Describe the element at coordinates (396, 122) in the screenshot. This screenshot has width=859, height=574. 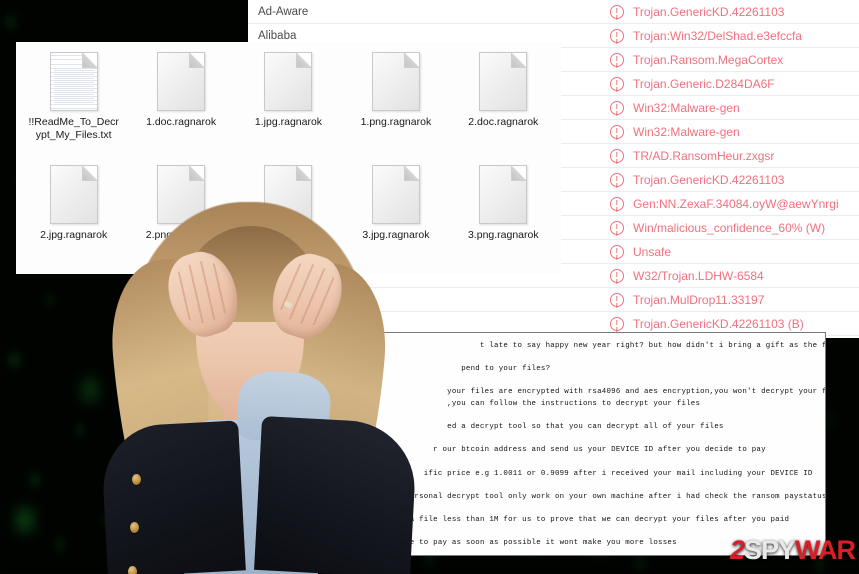
I see `file-name-label: 1.png.ragnarok` at that location.